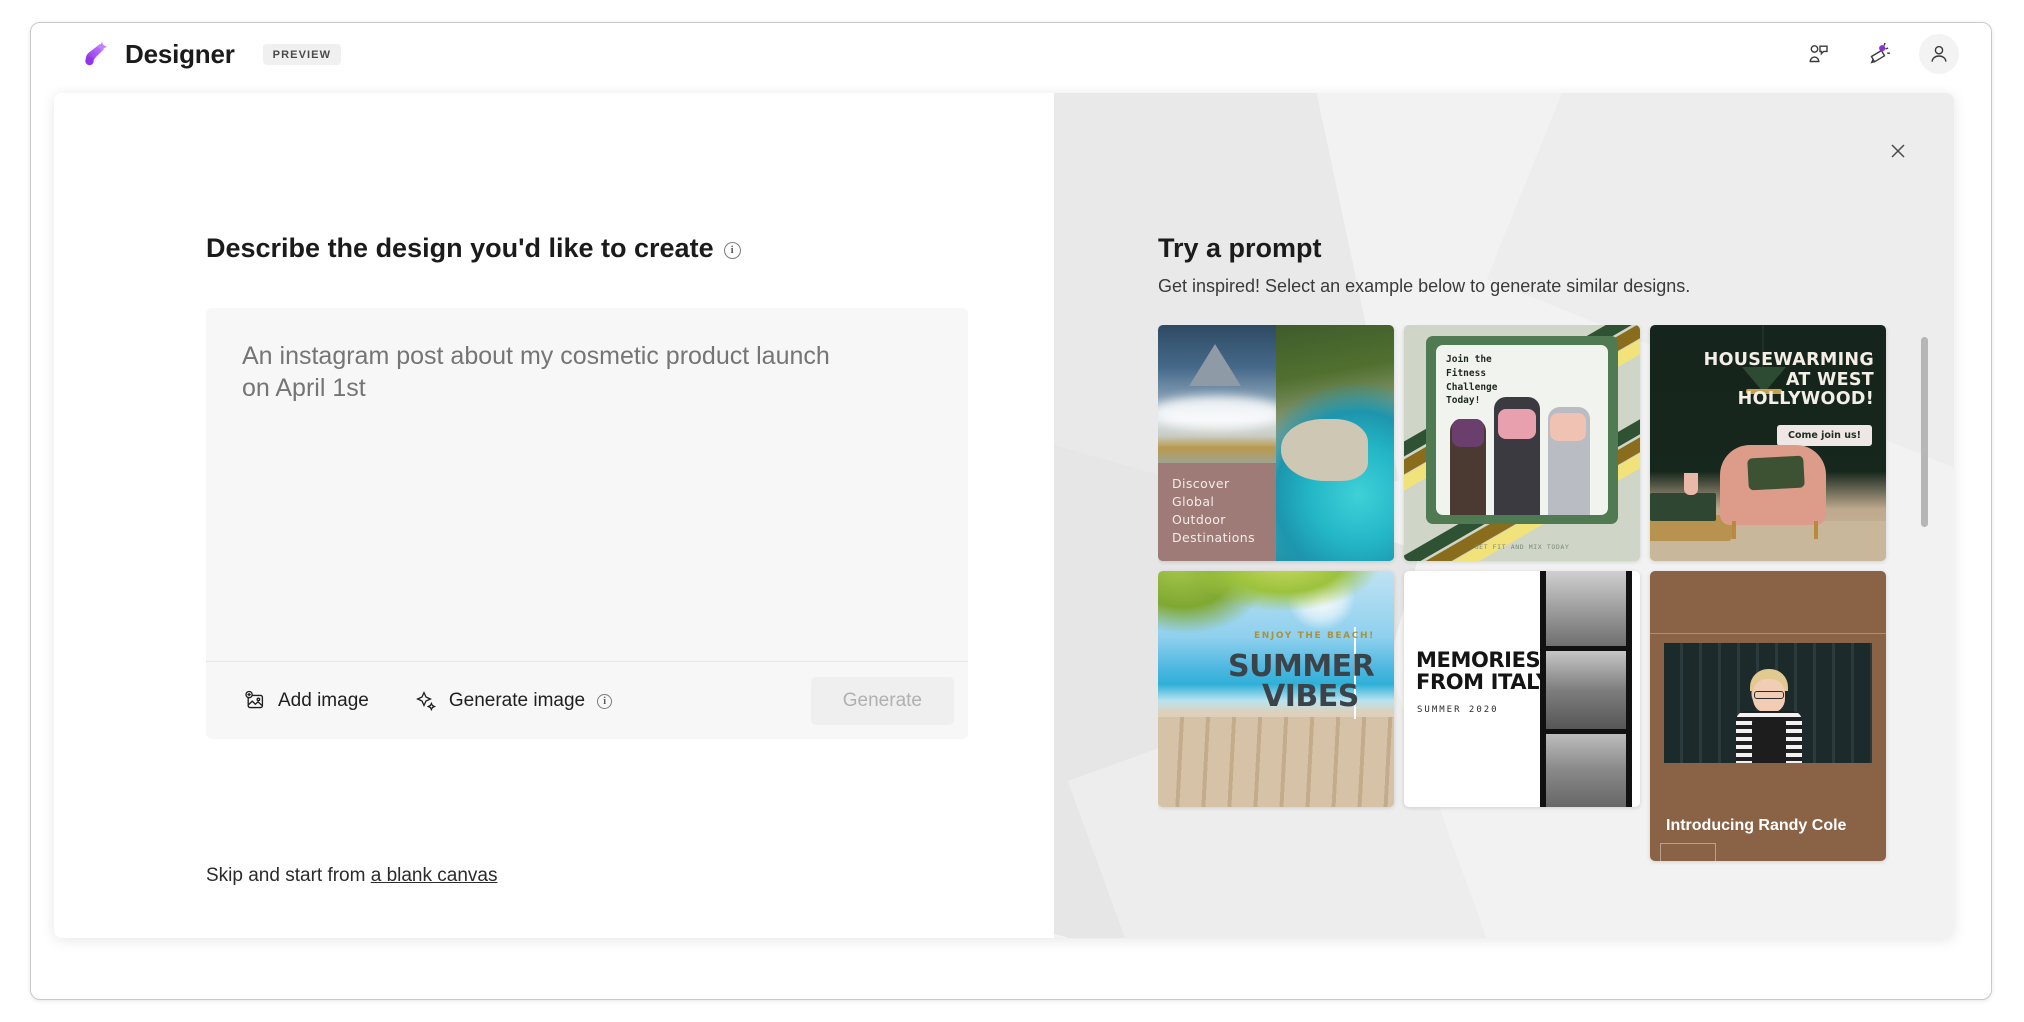 This screenshot has height=1022, width=2024. I want to click on card-footer: GET FIT AND MIX TODAY, so click(1522, 547).